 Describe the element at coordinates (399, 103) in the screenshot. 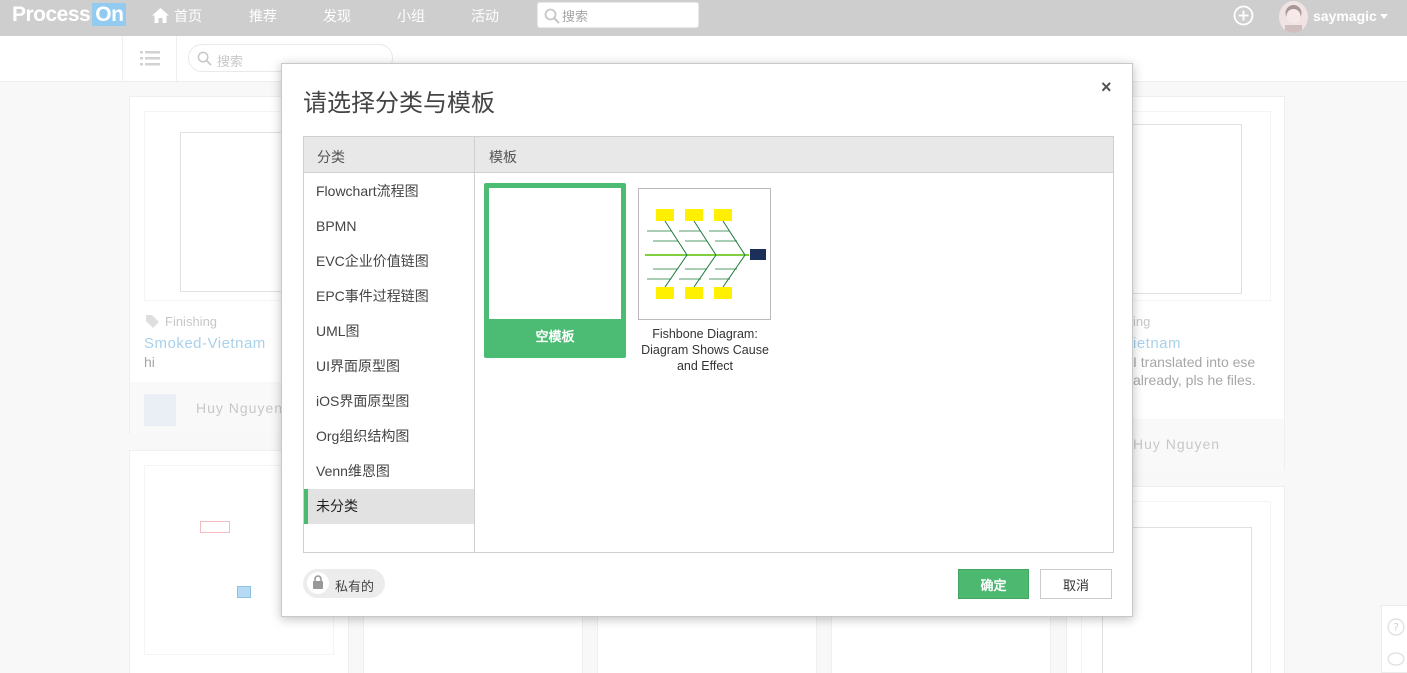

I see `dialog-title: 请选择分类与模板` at that location.